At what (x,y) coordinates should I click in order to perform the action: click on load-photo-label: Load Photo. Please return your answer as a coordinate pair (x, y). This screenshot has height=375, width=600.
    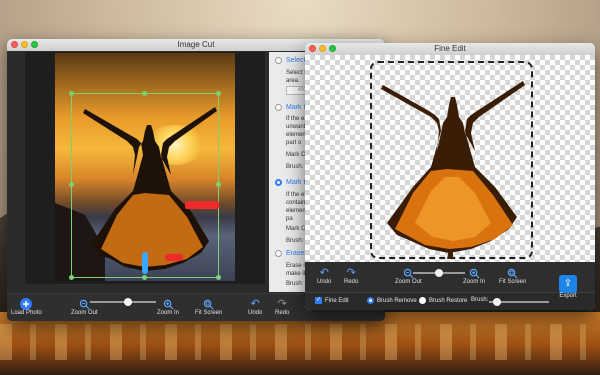
    Looking at the image, I should click on (26, 313).